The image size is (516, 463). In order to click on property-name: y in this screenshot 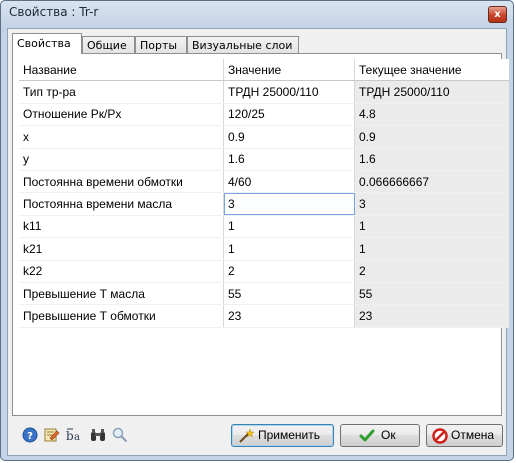, I will do `click(121, 159)`.